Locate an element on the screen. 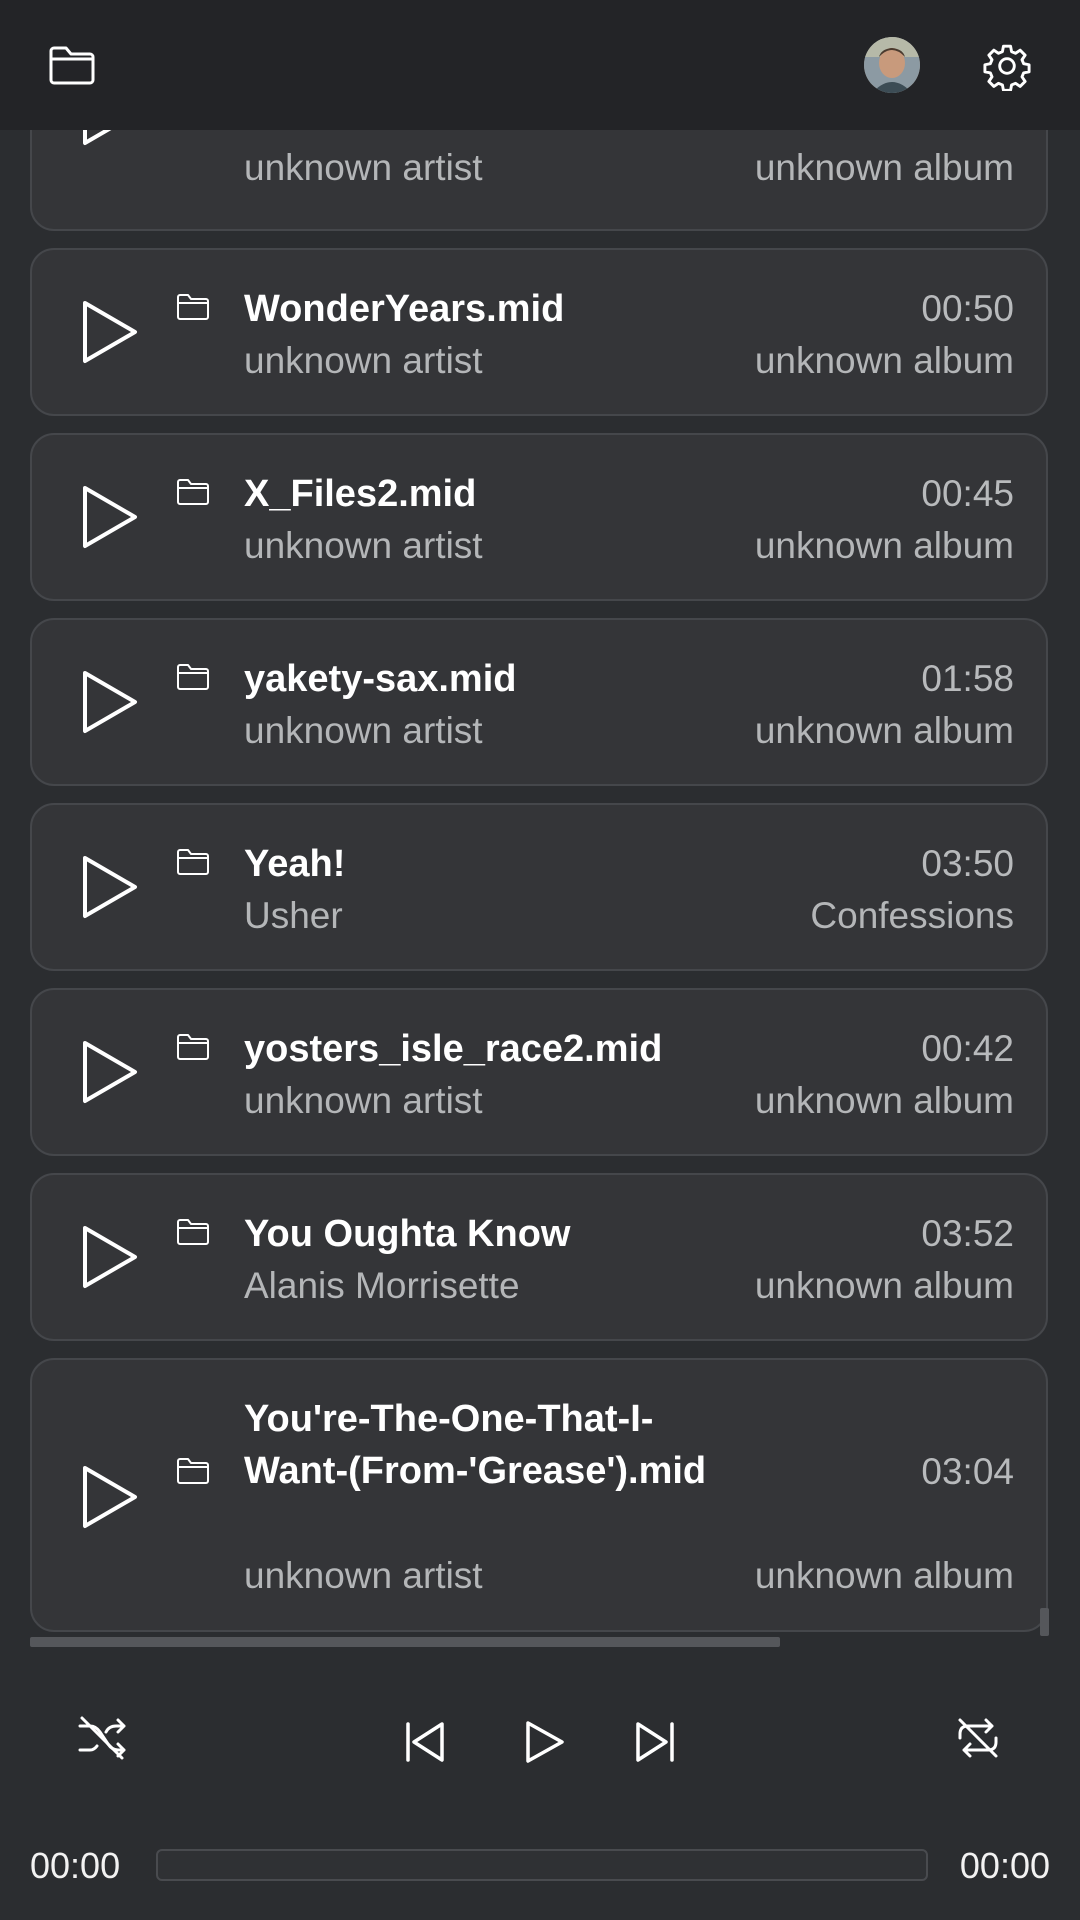 The height and width of the screenshot is (1920, 1080). skip-previous-icon is located at coordinates (425, 1742).